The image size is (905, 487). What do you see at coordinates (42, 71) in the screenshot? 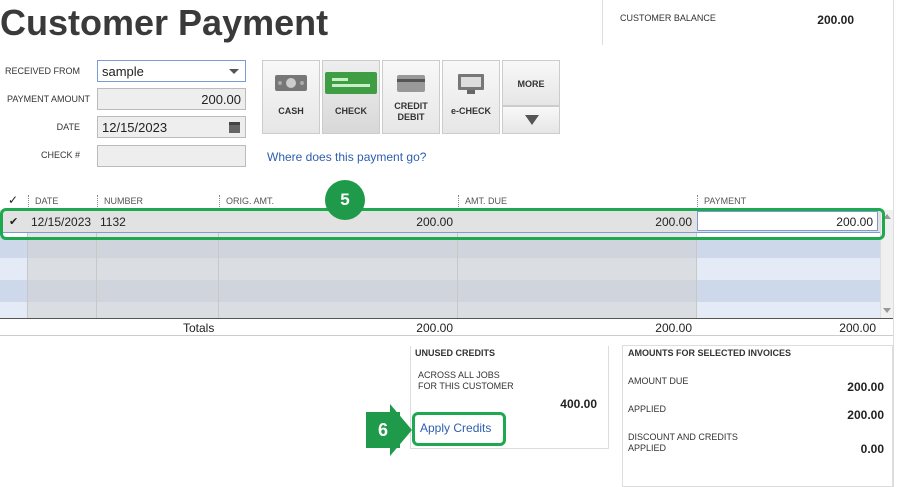
I see `received-from-label: RECEIVED FROM` at bounding box center [42, 71].